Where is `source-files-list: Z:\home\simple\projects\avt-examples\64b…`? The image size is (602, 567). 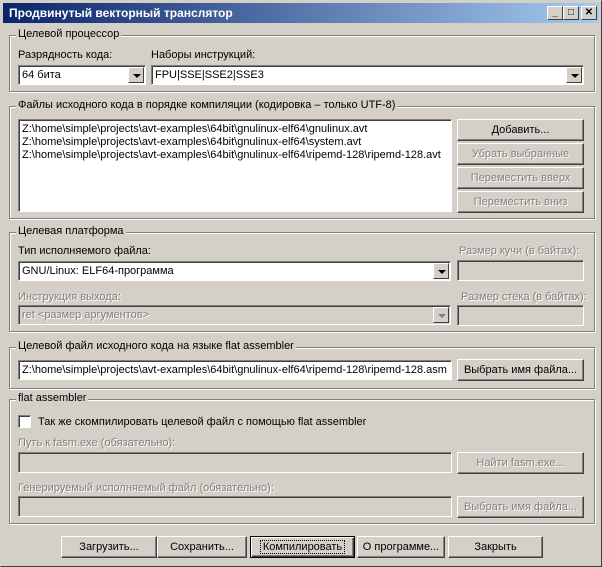
source-files-list: Z:\home\simple\projects\avt-examples\64b… is located at coordinates (235, 165).